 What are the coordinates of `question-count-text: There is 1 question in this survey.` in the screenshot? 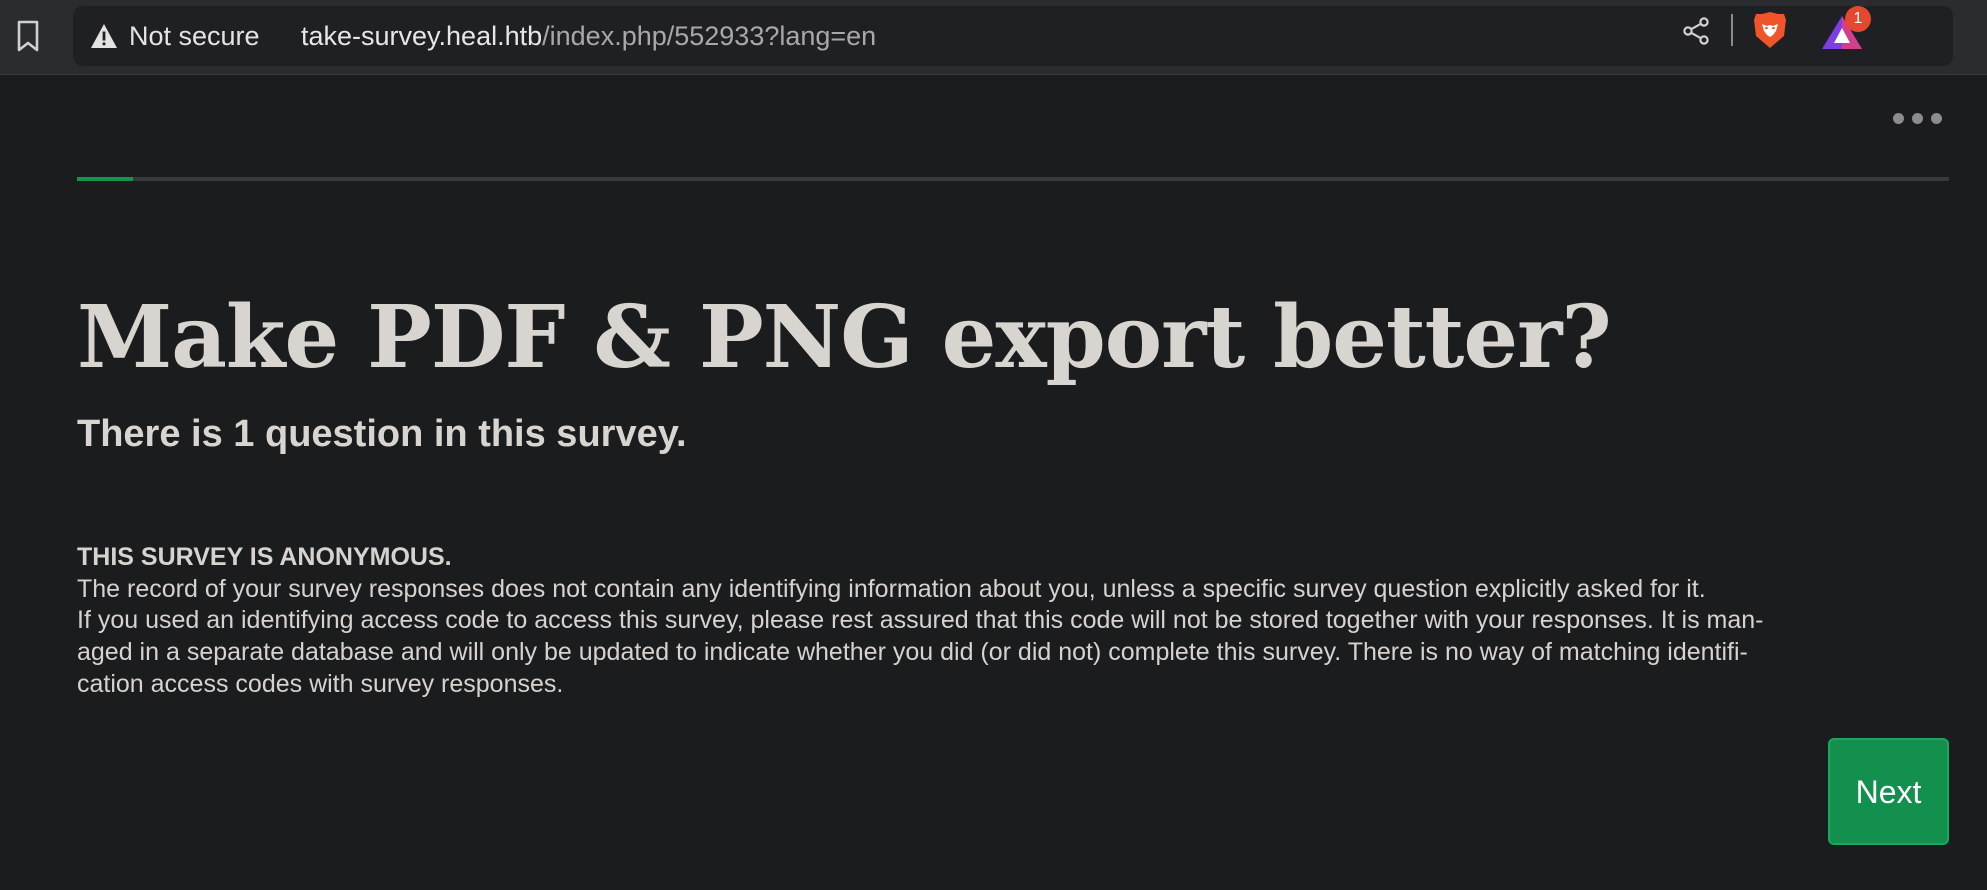 It's located at (382, 434).